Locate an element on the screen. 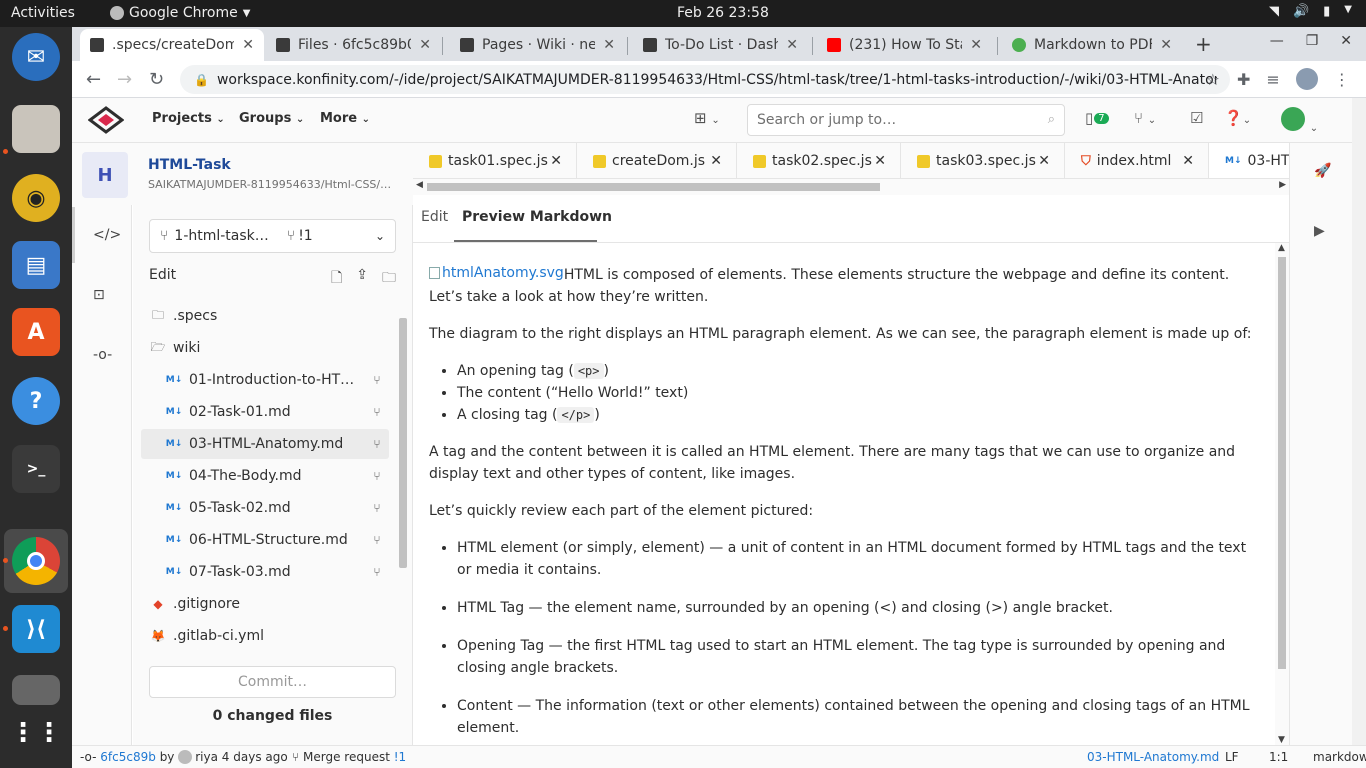 The width and height of the screenshot is (1366, 768). file-tree-item: 🗁 wiki is located at coordinates (265, 348).